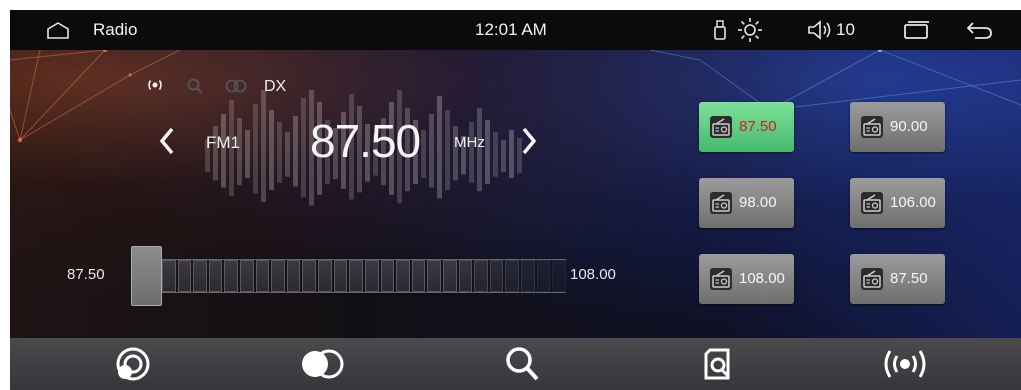  I want to click on home-icon, so click(58, 30).